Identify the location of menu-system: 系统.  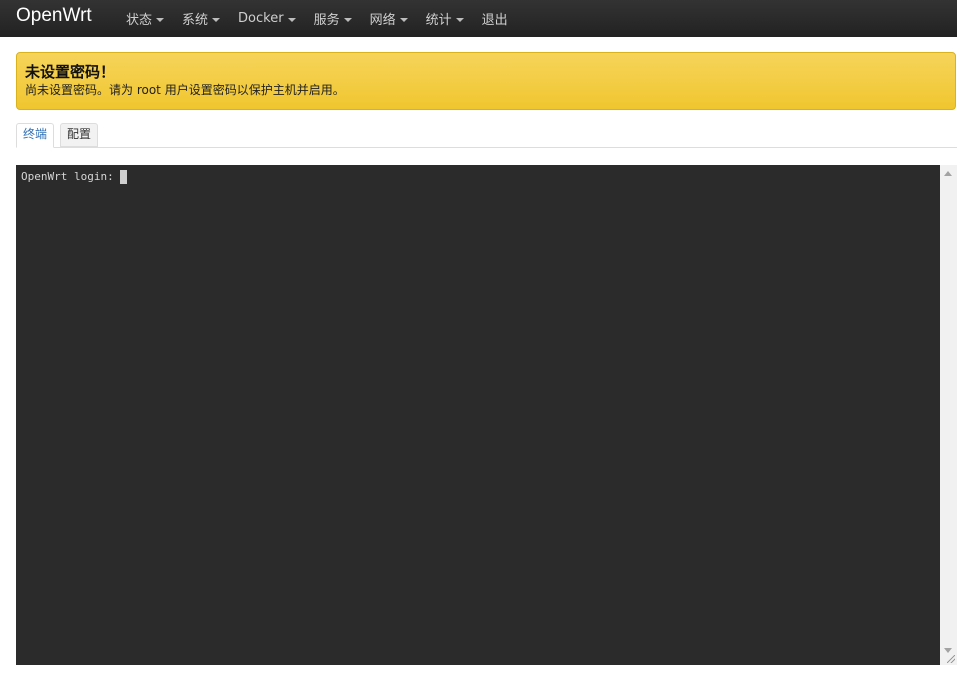
(201, 18).